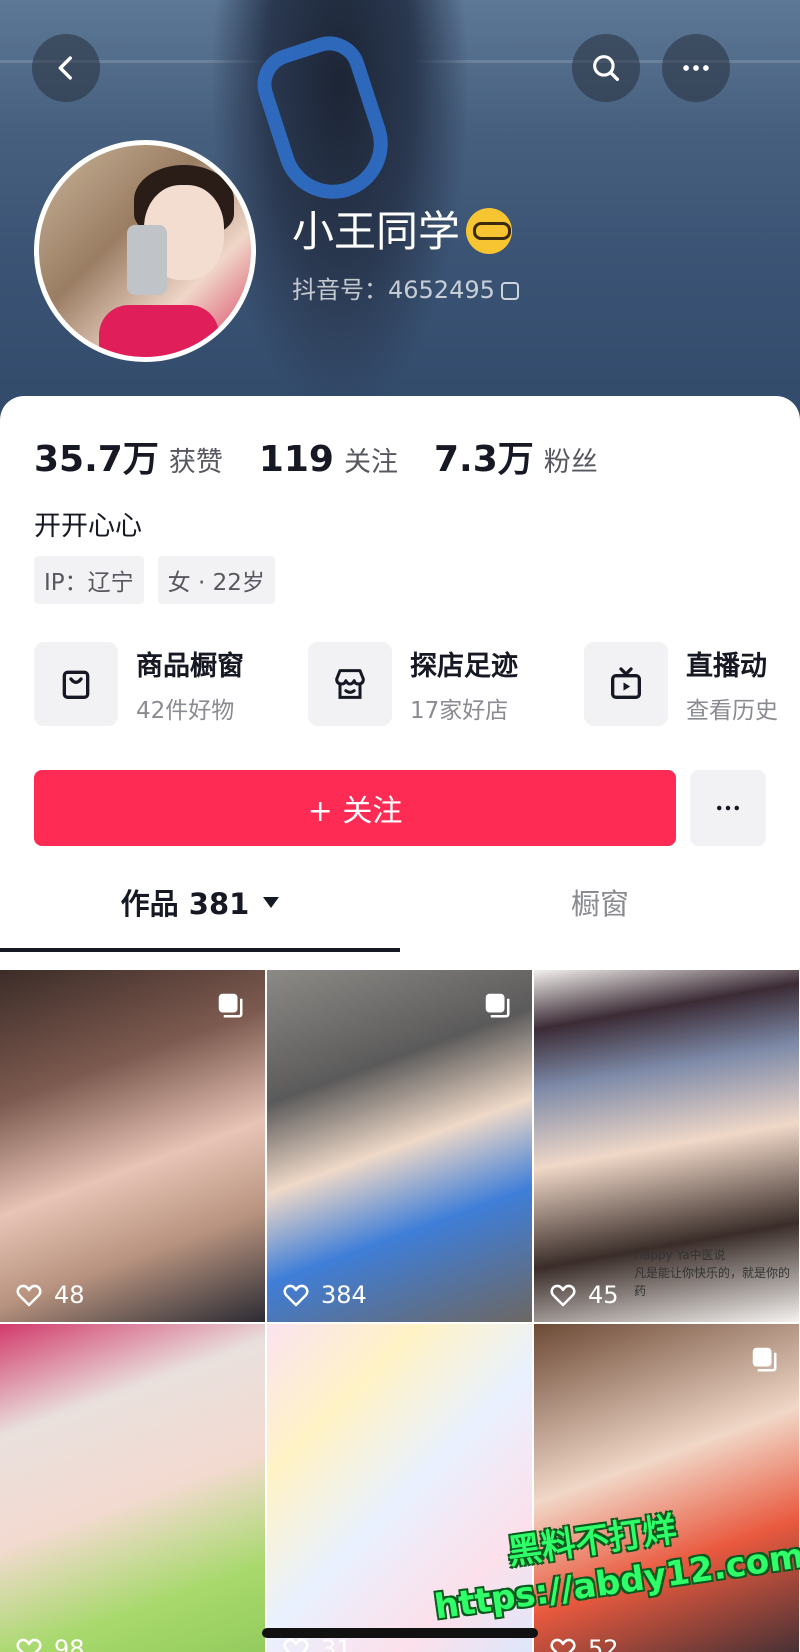  What do you see at coordinates (483, 459) in the screenshot?
I see `stat-followers-count: 7.3万` at bounding box center [483, 459].